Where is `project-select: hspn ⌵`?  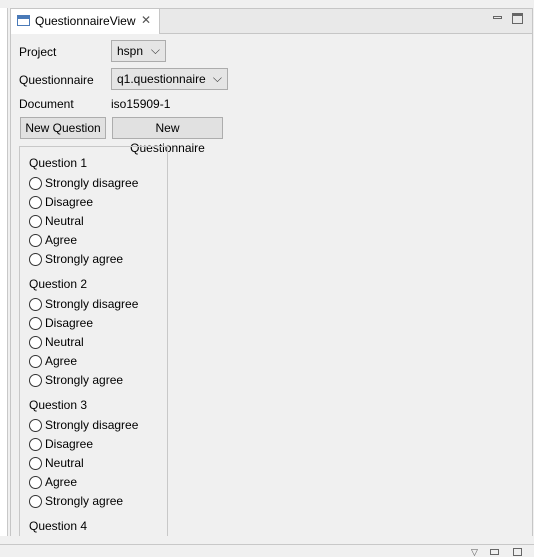
project-select: hspn ⌵ is located at coordinates (138, 51).